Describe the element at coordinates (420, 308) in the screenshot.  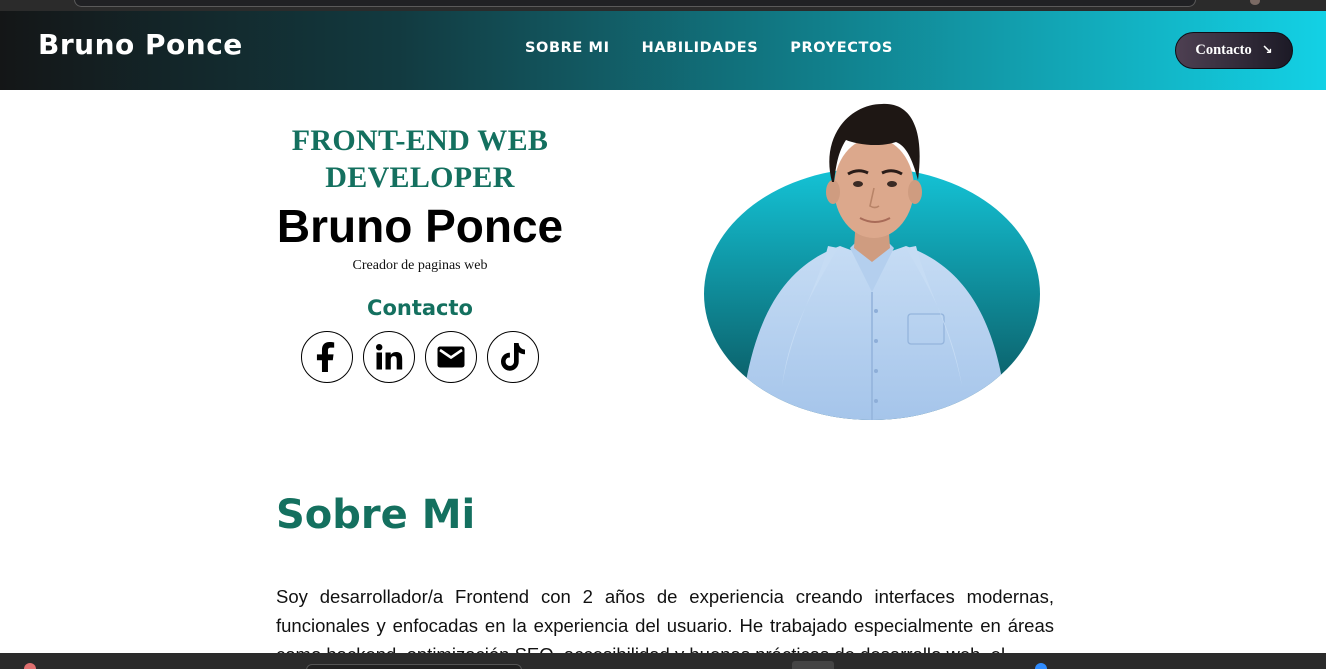
I see `contact-heading: Contacto` at that location.